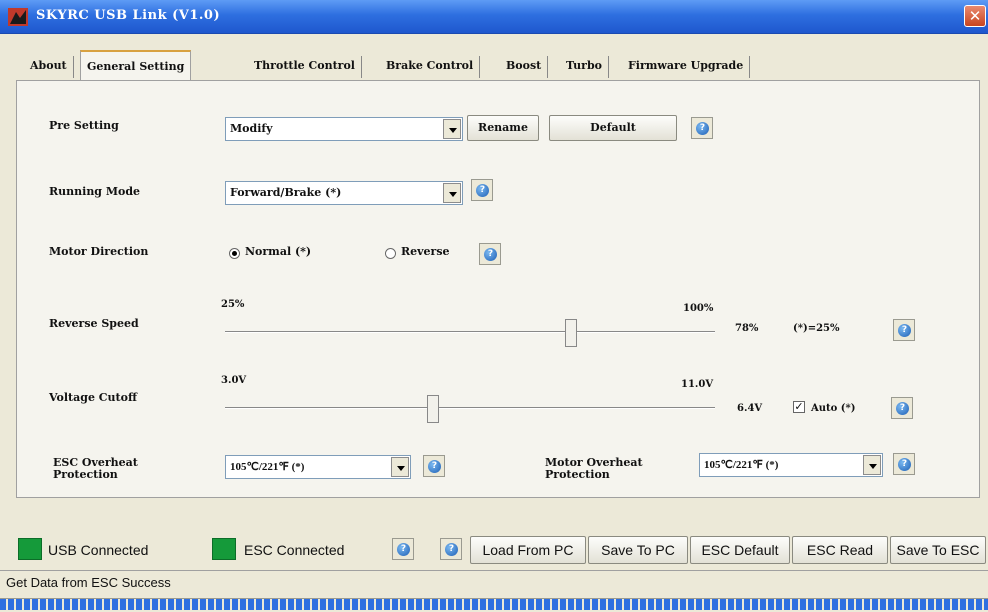 The image size is (988, 612). I want to click on load-from-pc-button: Load From PC, so click(528, 550).